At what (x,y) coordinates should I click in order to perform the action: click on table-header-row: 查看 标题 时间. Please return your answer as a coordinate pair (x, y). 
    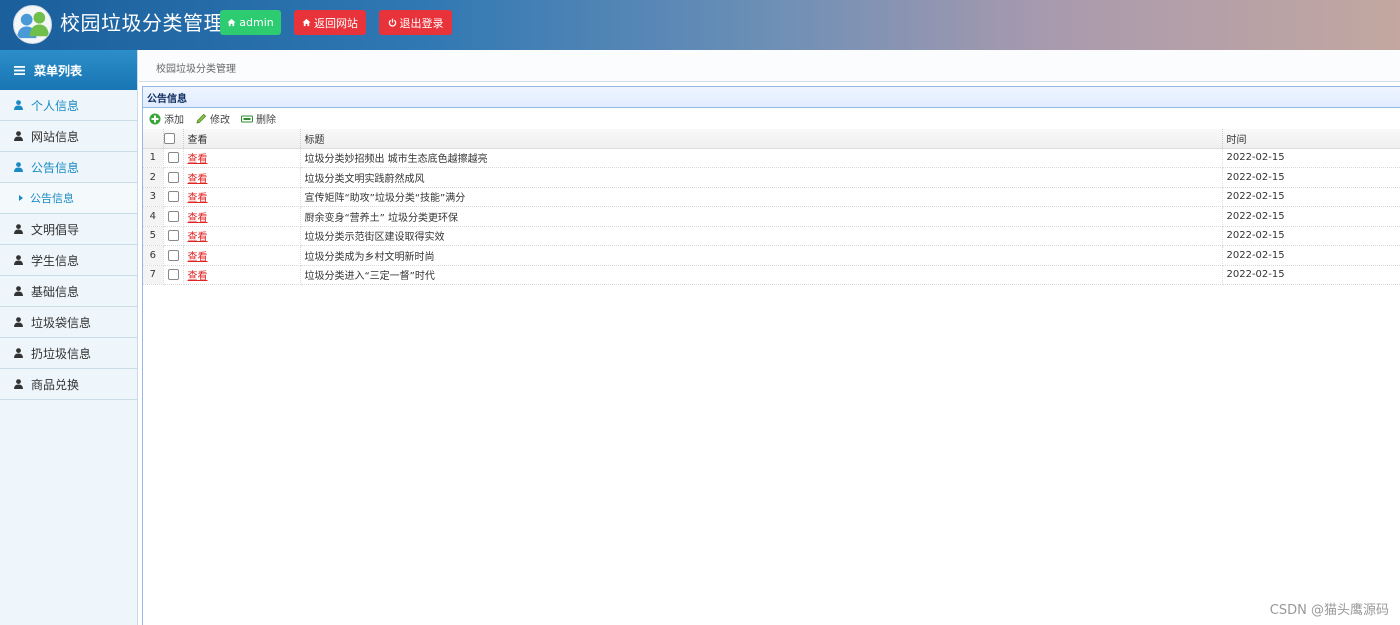
    Looking at the image, I should click on (771, 139).